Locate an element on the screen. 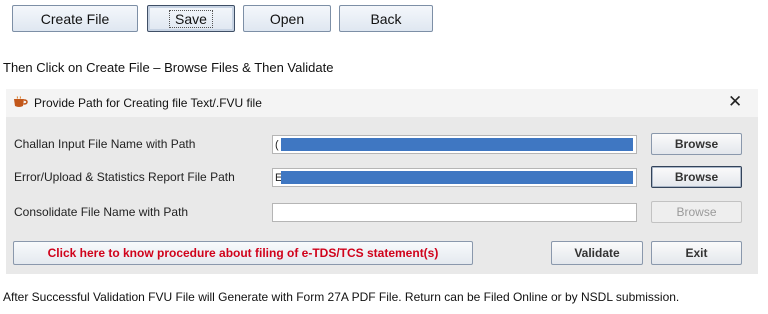 The width and height of the screenshot is (768, 314). java-cup-icon is located at coordinates (21, 101).